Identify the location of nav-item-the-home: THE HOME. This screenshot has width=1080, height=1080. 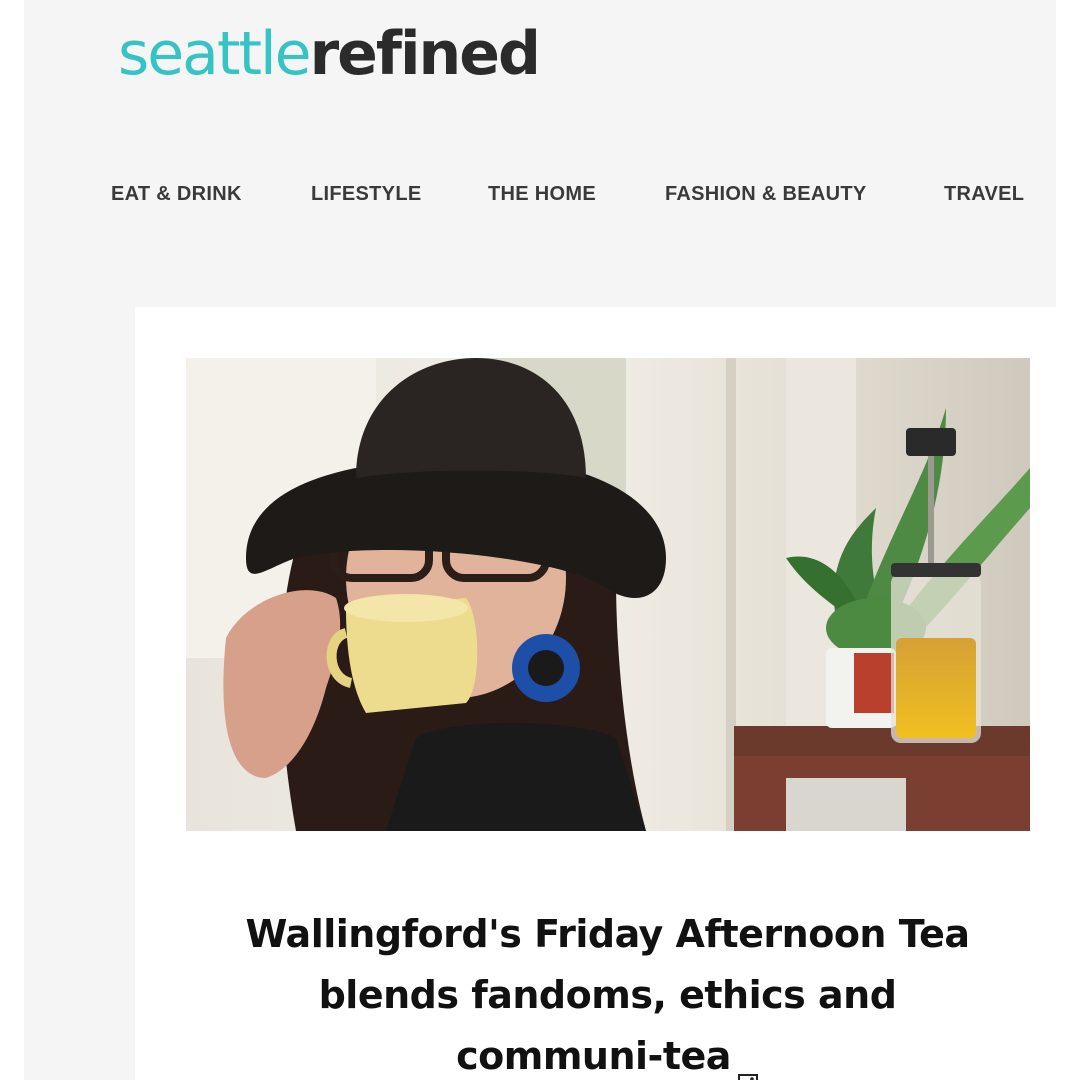
(542, 194).